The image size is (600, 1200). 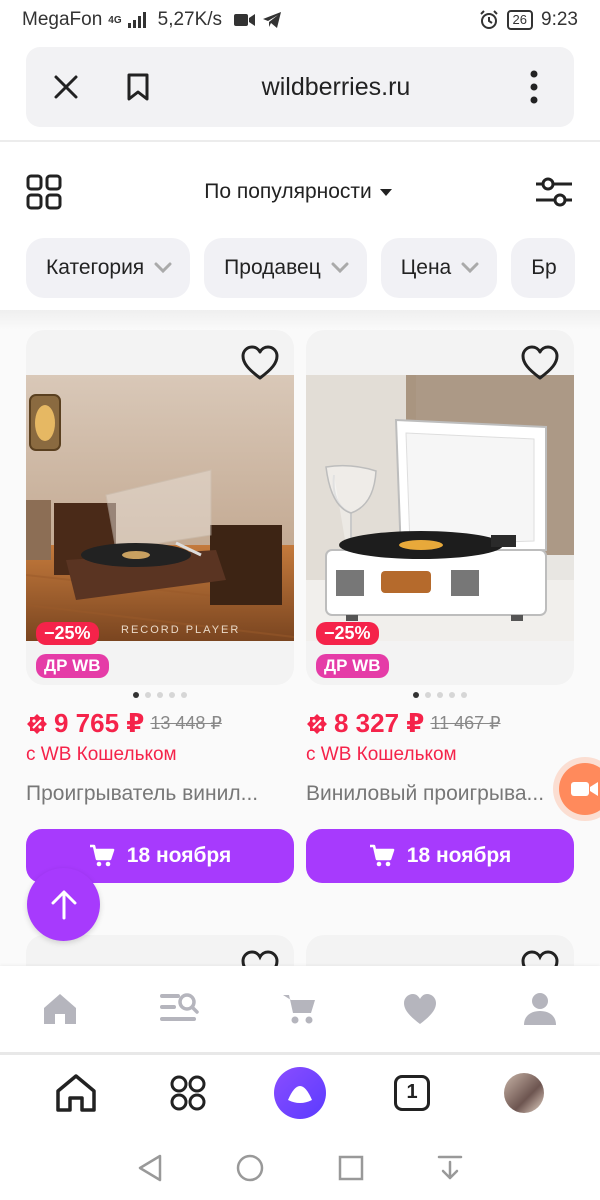 I want to click on alice-assistant-button, so click(x=300, y=1093).